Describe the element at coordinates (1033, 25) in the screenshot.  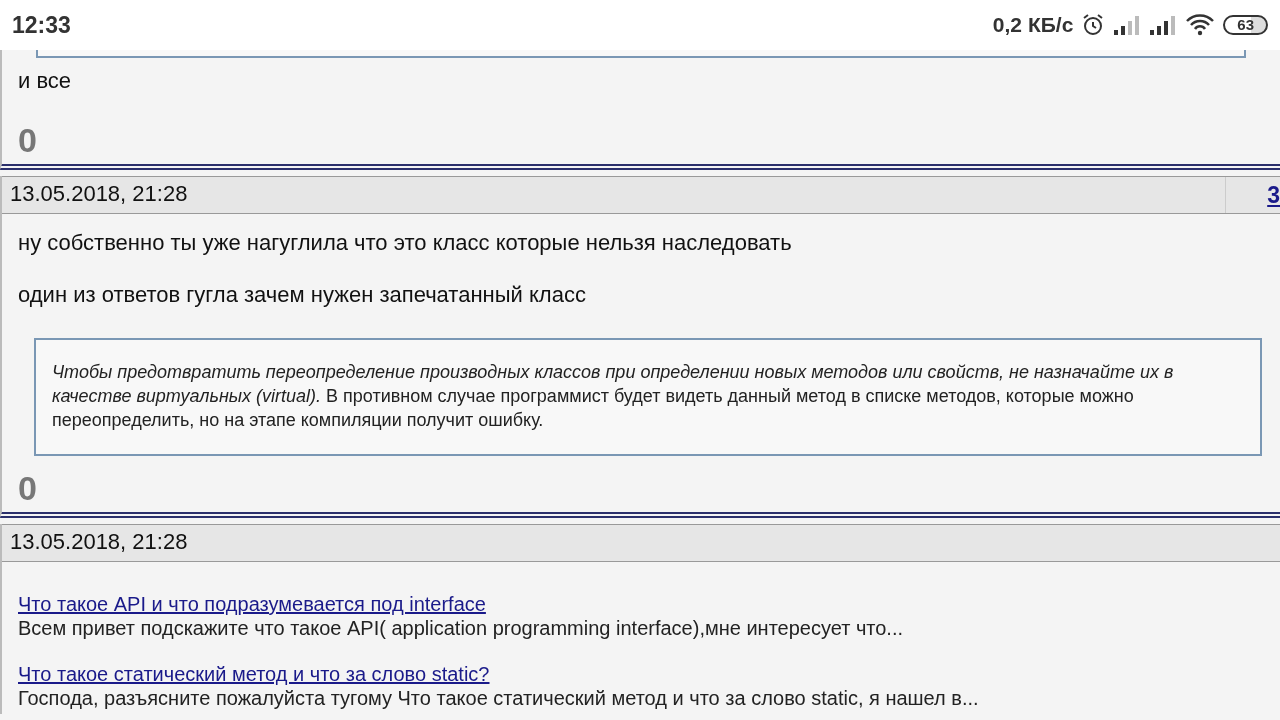
I see `network-speed: 0,2 КБ/с` at that location.